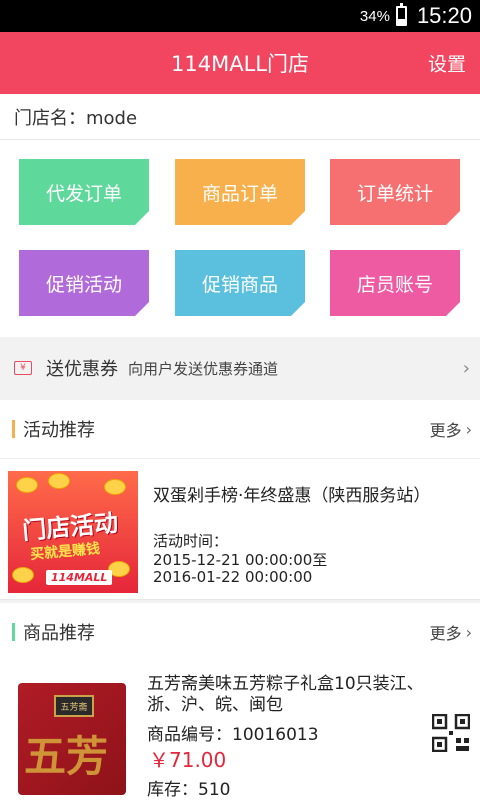 This screenshot has height=800, width=480. Describe the element at coordinates (82, 369) in the screenshot. I see `coupon-title: 送优惠券` at that location.